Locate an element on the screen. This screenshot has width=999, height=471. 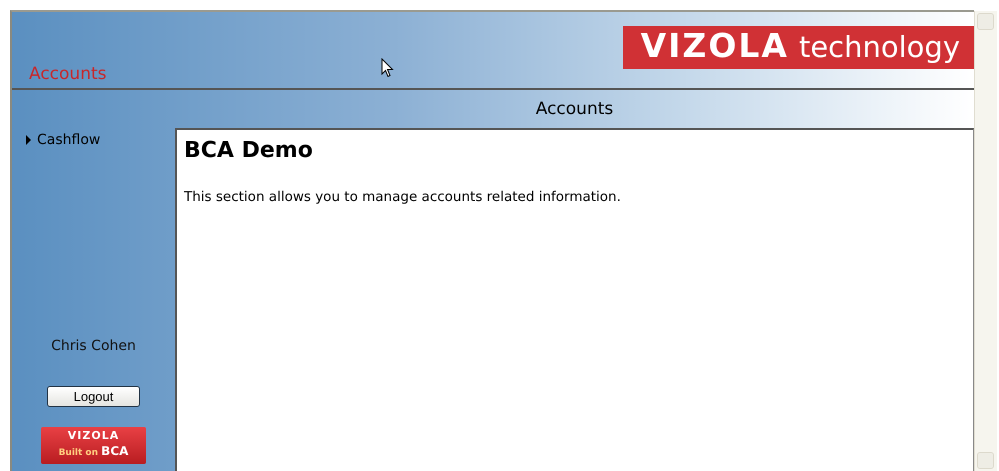
user-name: Chris Cohen is located at coordinates (93, 346).